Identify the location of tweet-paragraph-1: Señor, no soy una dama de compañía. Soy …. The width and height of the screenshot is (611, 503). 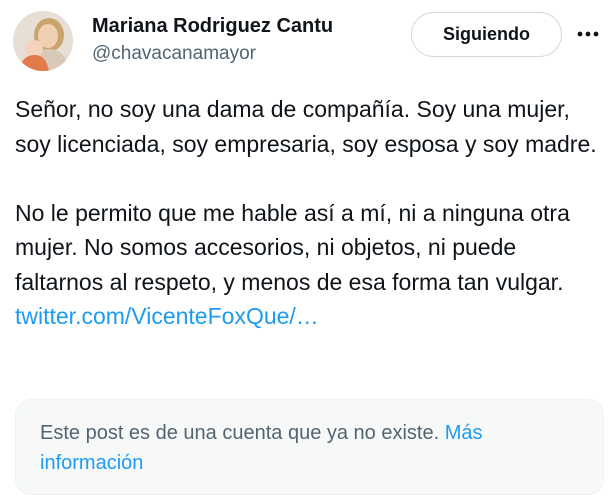
(306, 126).